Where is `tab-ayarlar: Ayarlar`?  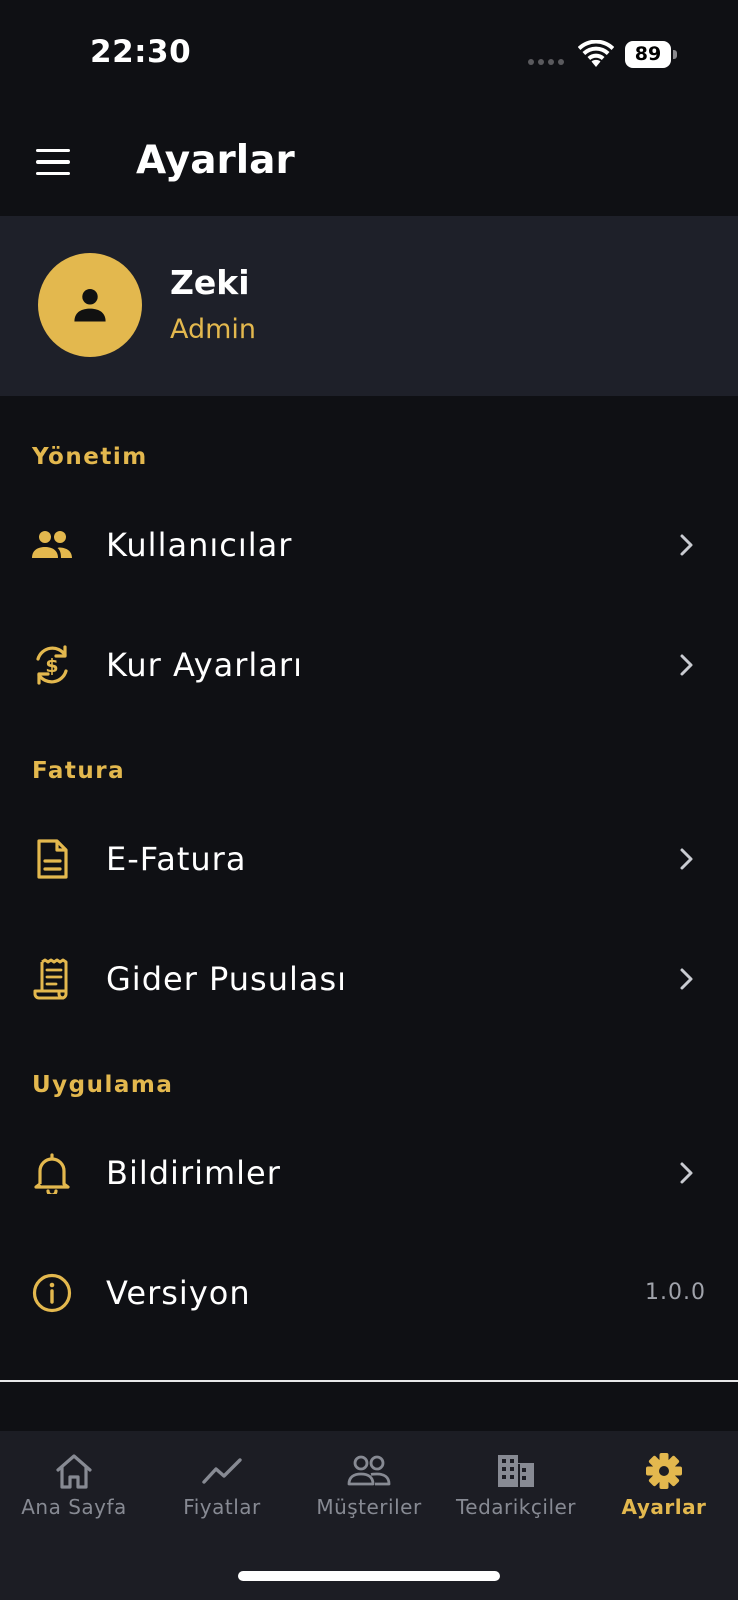 tab-ayarlar: Ayarlar is located at coordinates (664, 1481).